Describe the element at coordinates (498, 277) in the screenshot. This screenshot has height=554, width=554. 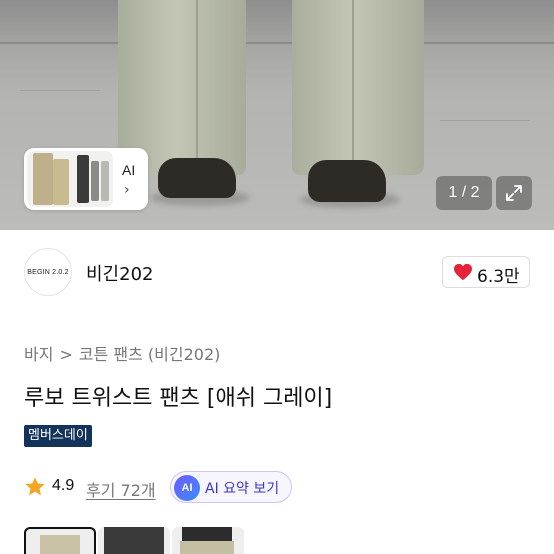
I see `like-count: 6.3만` at that location.